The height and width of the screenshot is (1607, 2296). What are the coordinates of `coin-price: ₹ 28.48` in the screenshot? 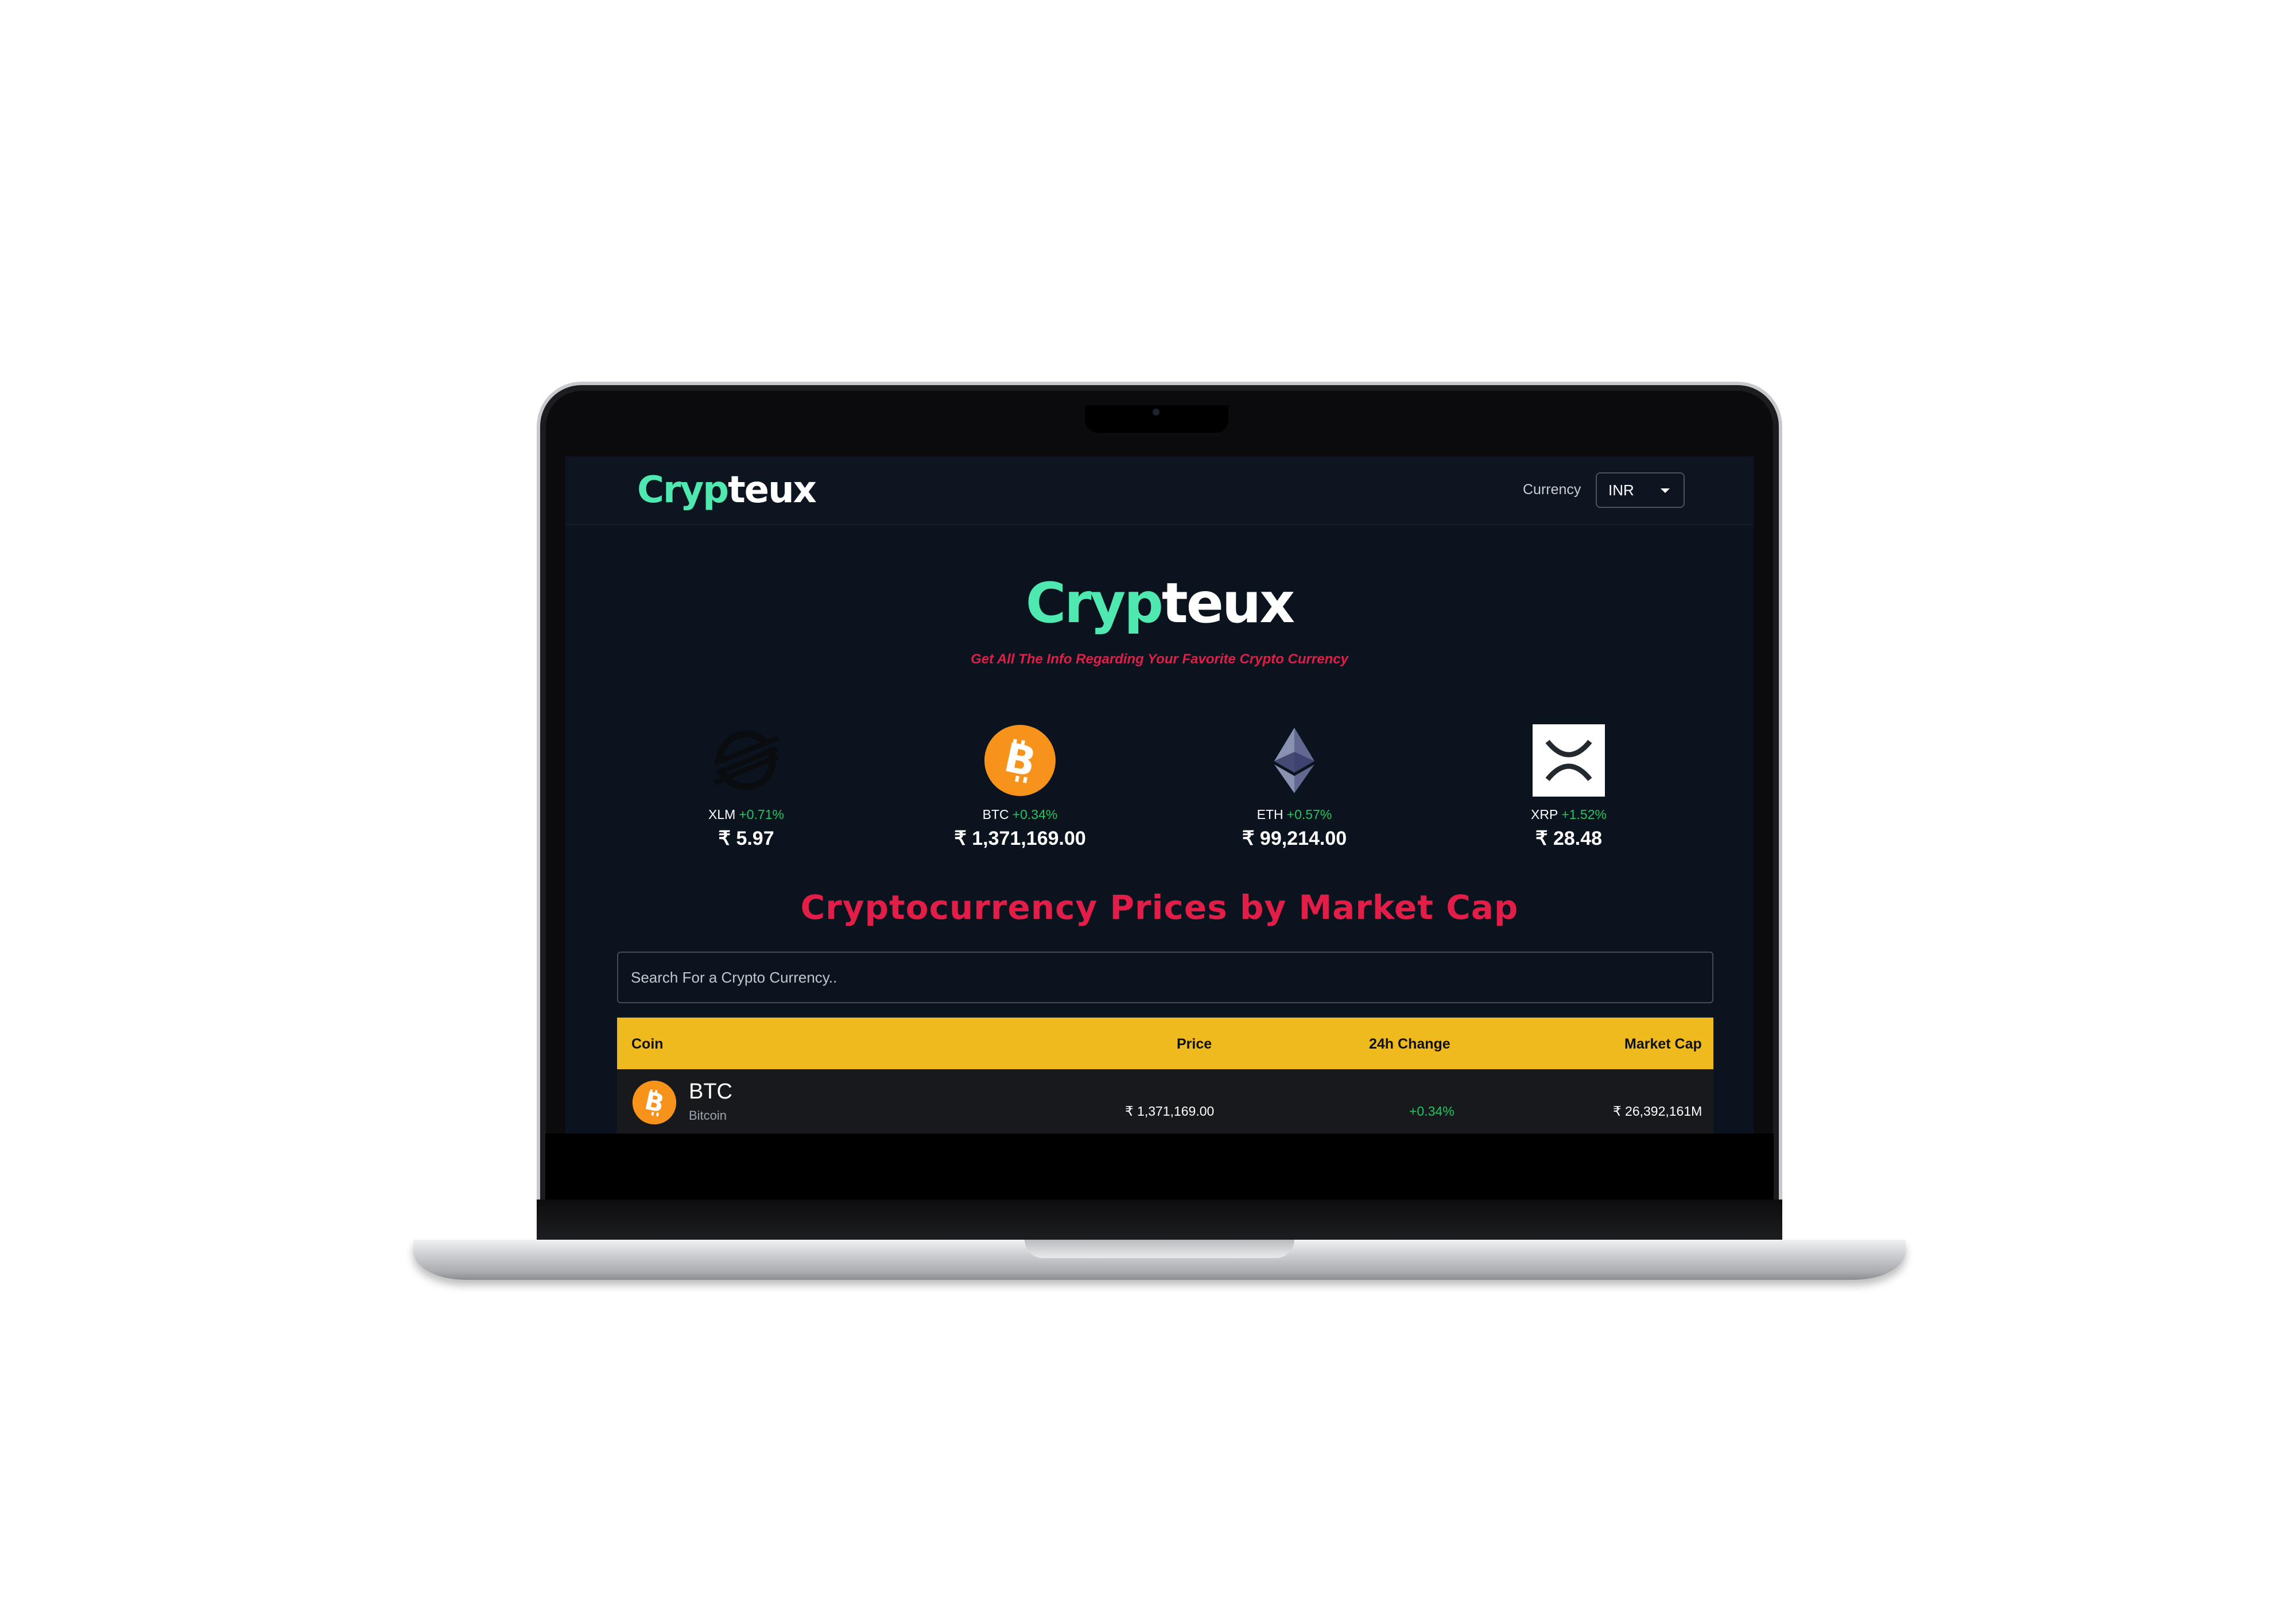 It's located at (1569, 838).